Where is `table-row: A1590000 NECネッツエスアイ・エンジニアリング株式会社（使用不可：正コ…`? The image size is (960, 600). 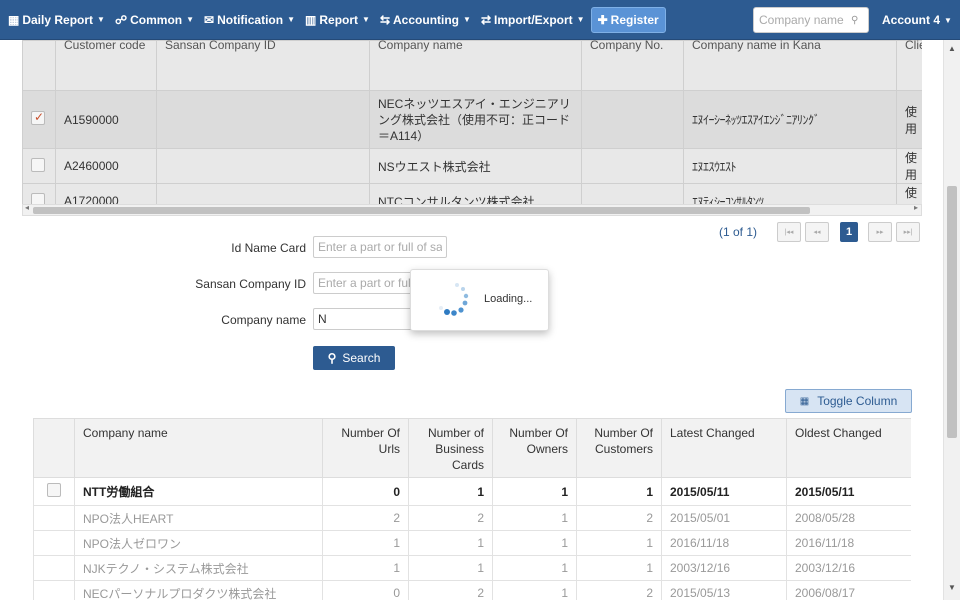 table-row: A1590000 NECネッツエスアイ・エンジニアリング株式会社（使用不可：正コ… is located at coordinates (472, 119).